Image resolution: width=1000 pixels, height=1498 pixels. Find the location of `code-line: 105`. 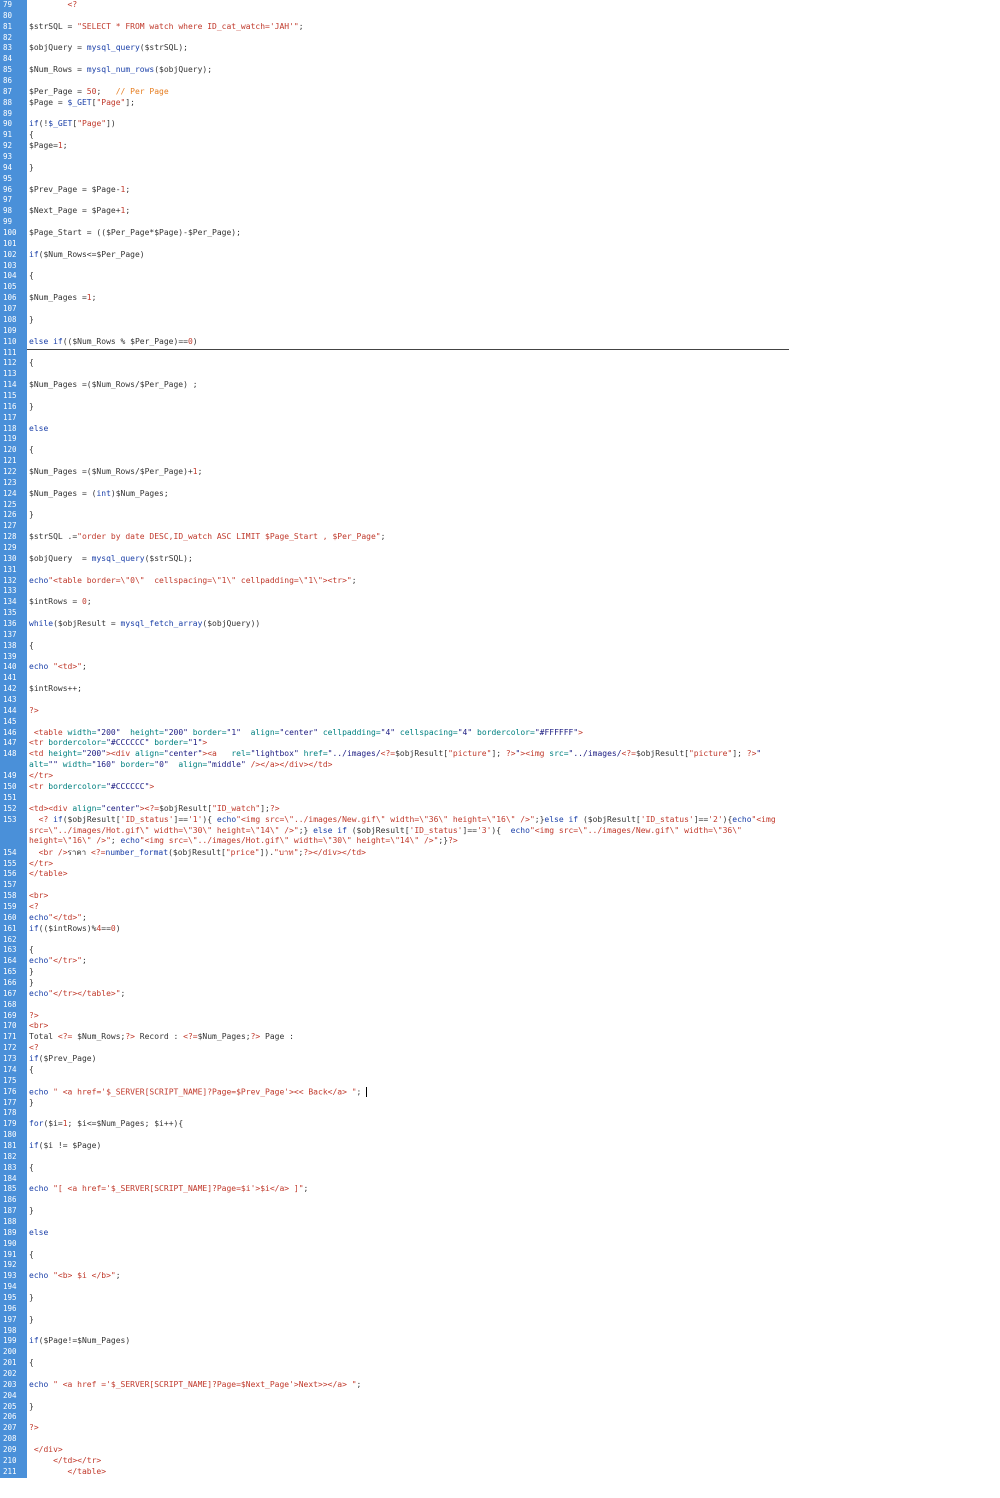

code-line: 105 is located at coordinates (500, 287).